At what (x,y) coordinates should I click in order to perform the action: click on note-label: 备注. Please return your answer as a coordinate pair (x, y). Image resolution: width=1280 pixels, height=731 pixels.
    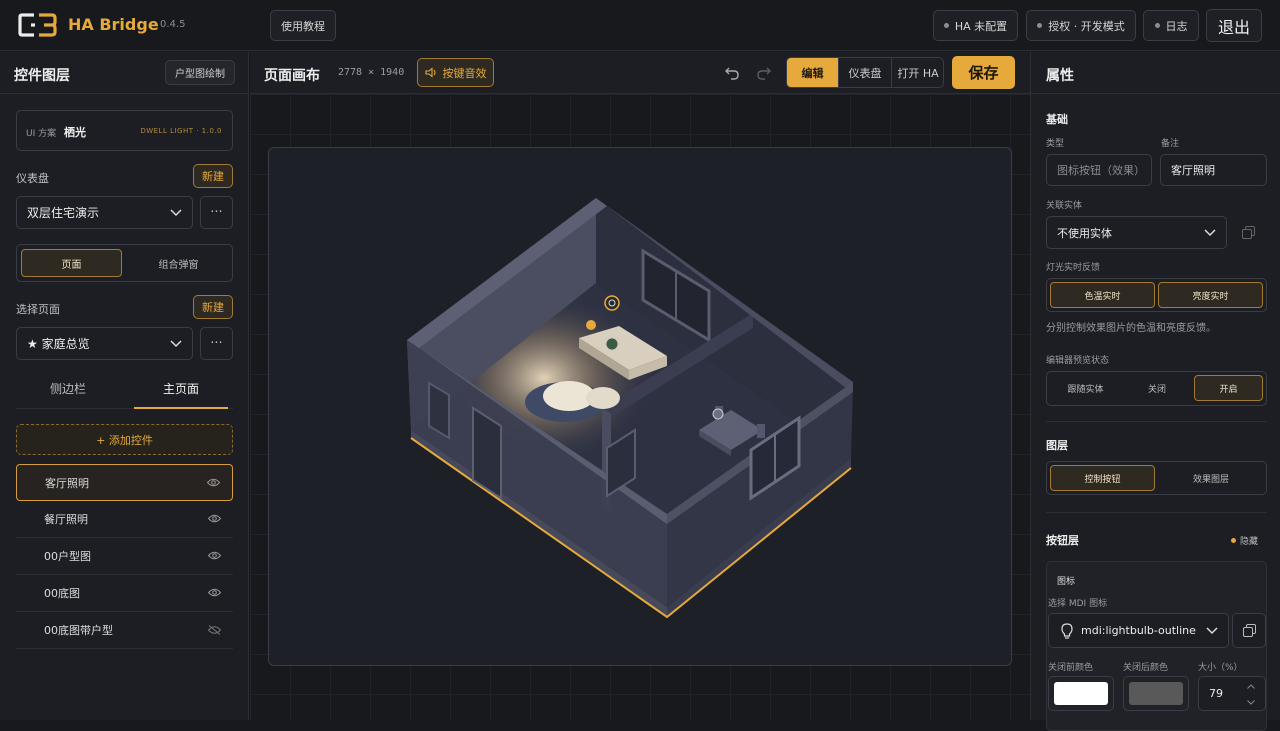
    Looking at the image, I should click on (1170, 144).